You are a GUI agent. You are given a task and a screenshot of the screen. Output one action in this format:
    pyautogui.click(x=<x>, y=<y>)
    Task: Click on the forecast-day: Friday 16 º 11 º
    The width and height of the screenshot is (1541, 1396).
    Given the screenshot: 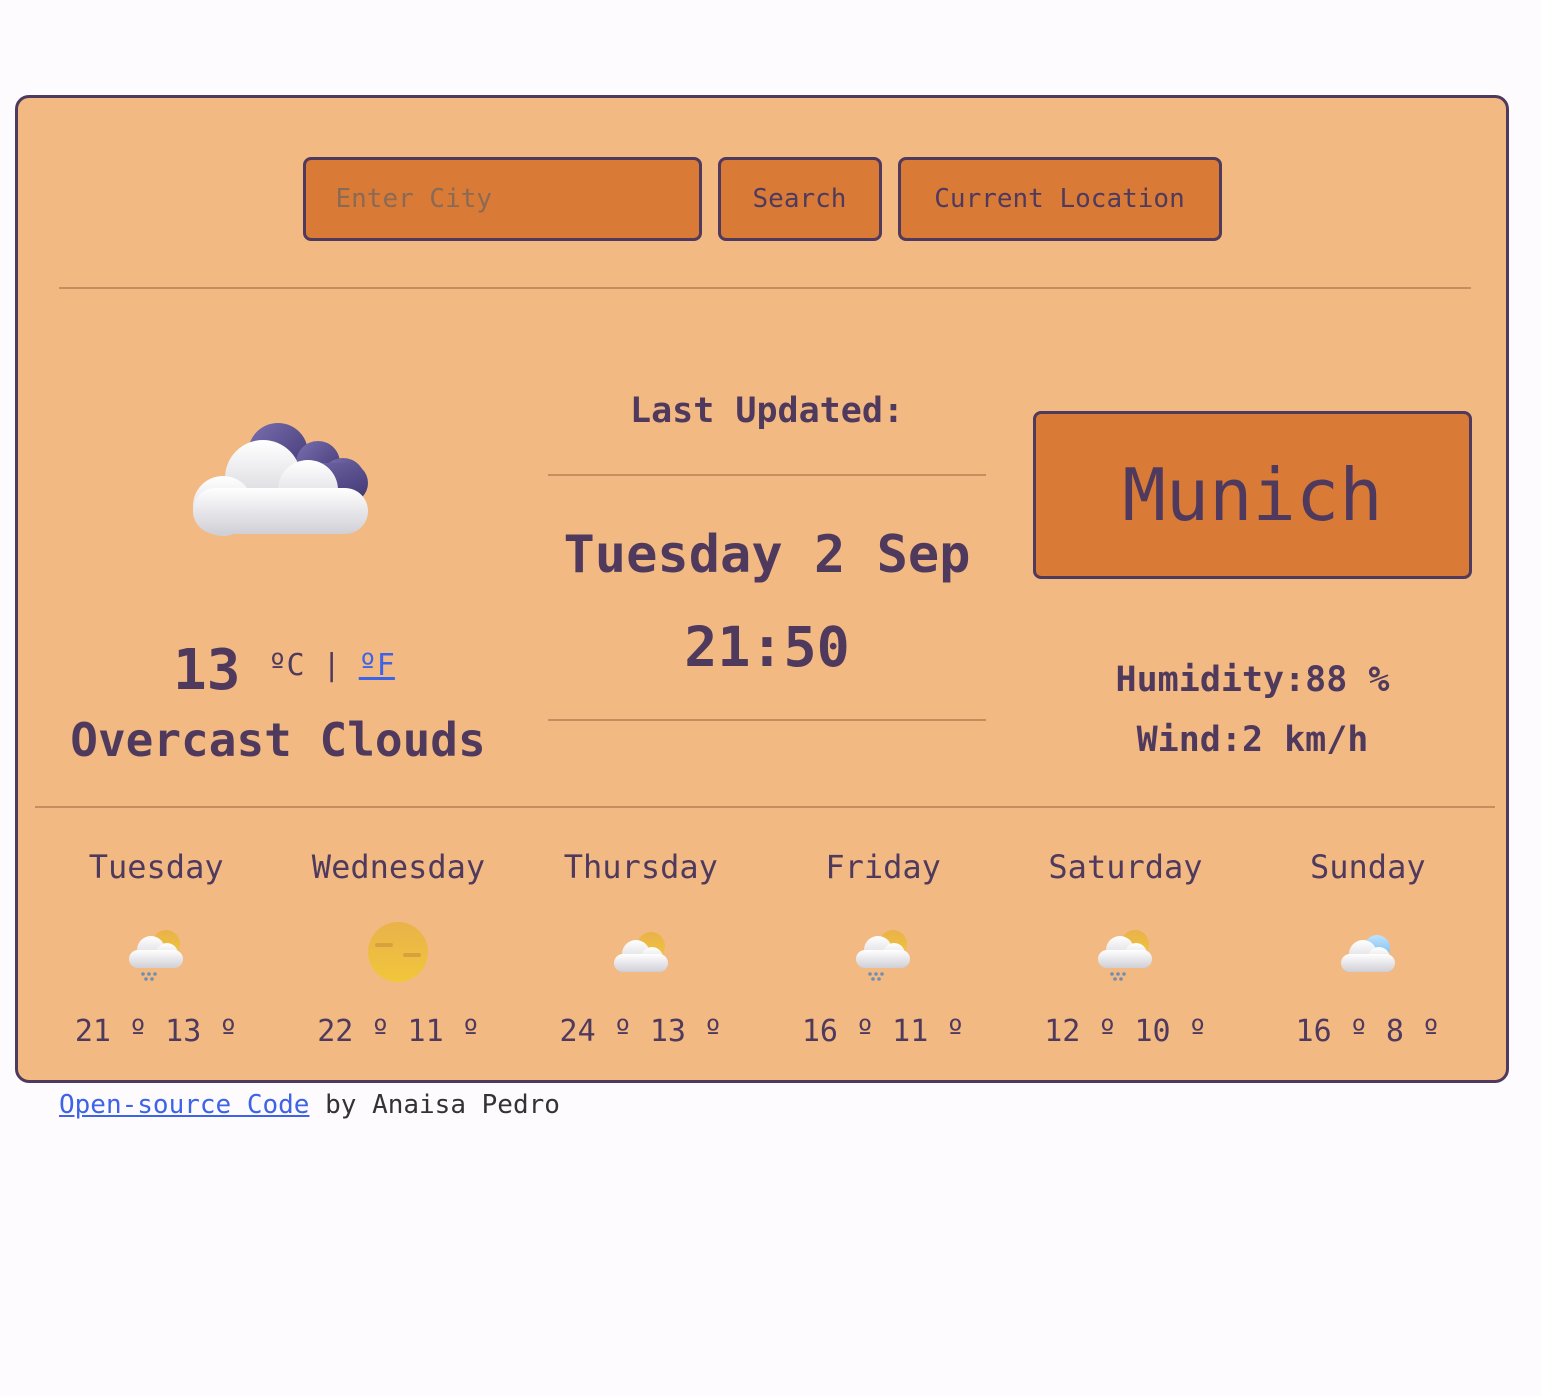 What is the action you would take?
    pyautogui.click(x=883, y=948)
    